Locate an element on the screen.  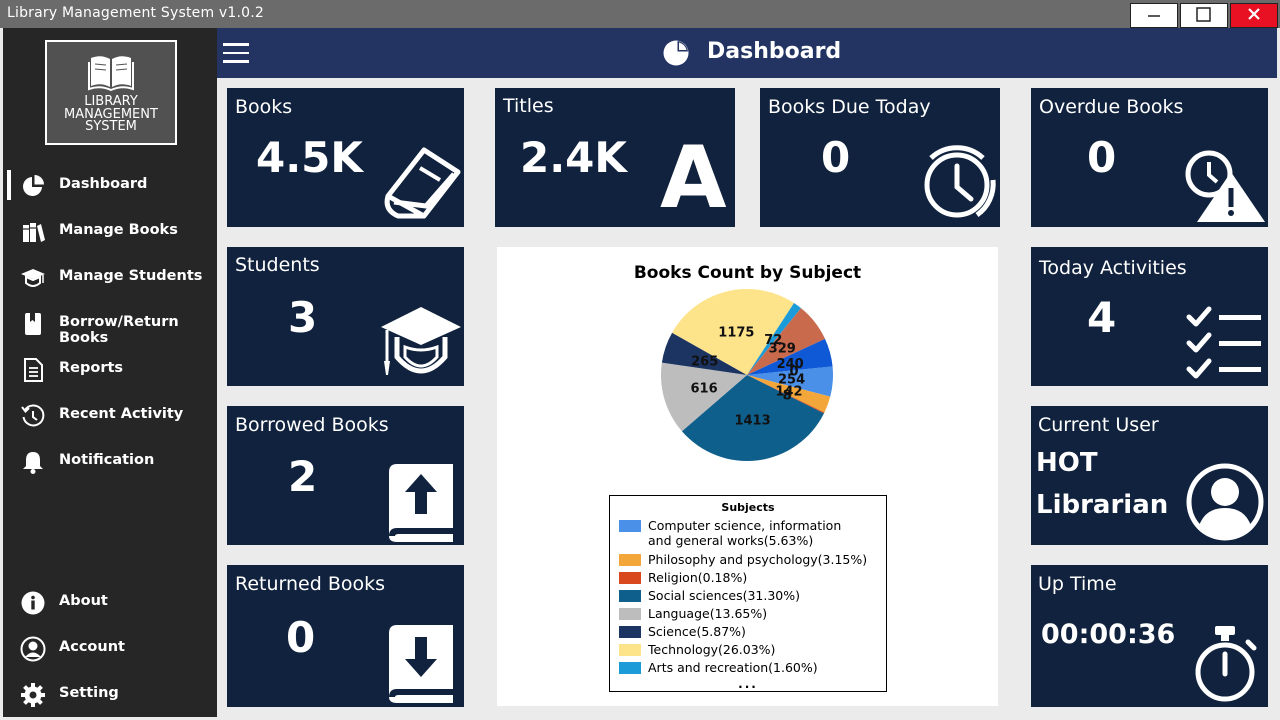
students-card: Students 3 is located at coordinates (345, 316).